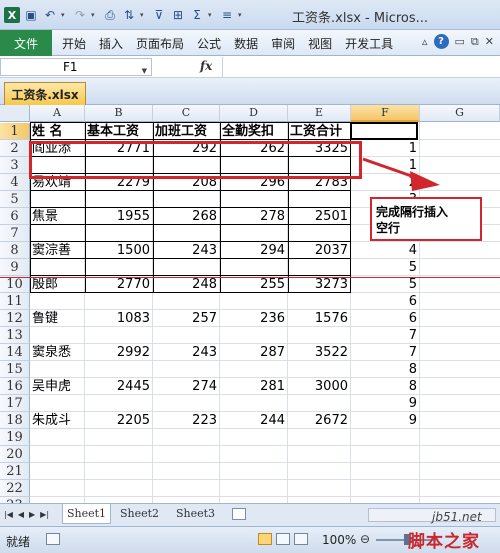 Image resolution: width=500 pixels, height=553 pixels. I want to click on save-icon: ▣, so click(31, 15).